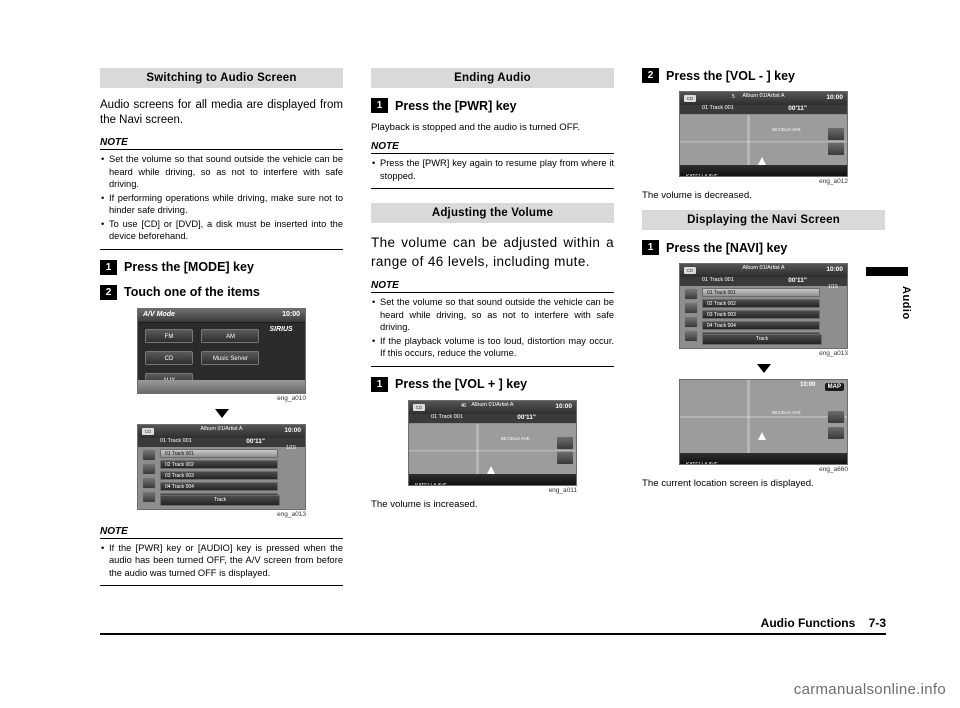 This screenshot has width=960, height=708. Describe the element at coordinates (763, 220) in the screenshot. I see `section-heading-displaying-navi: Displaying the Navi Screen` at that location.